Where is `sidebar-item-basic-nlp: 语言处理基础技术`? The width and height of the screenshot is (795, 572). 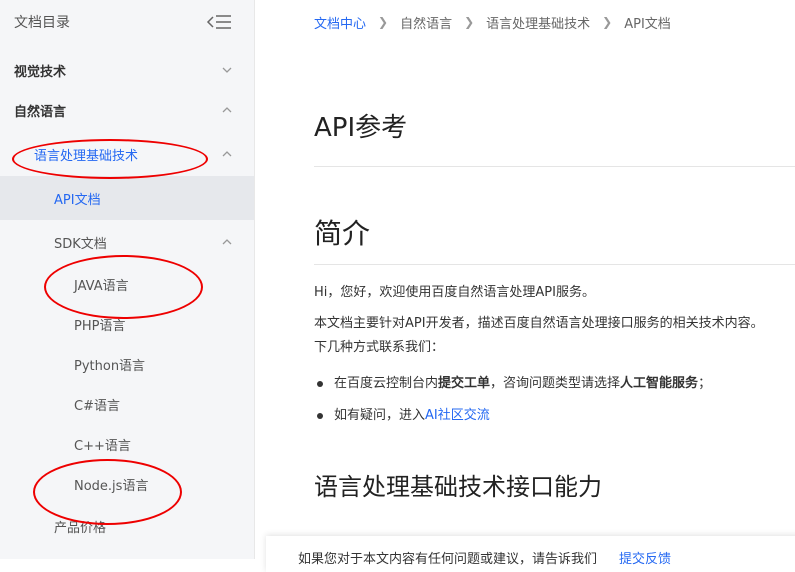 sidebar-item-basic-nlp: 语言处理基础技术 is located at coordinates (127, 154).